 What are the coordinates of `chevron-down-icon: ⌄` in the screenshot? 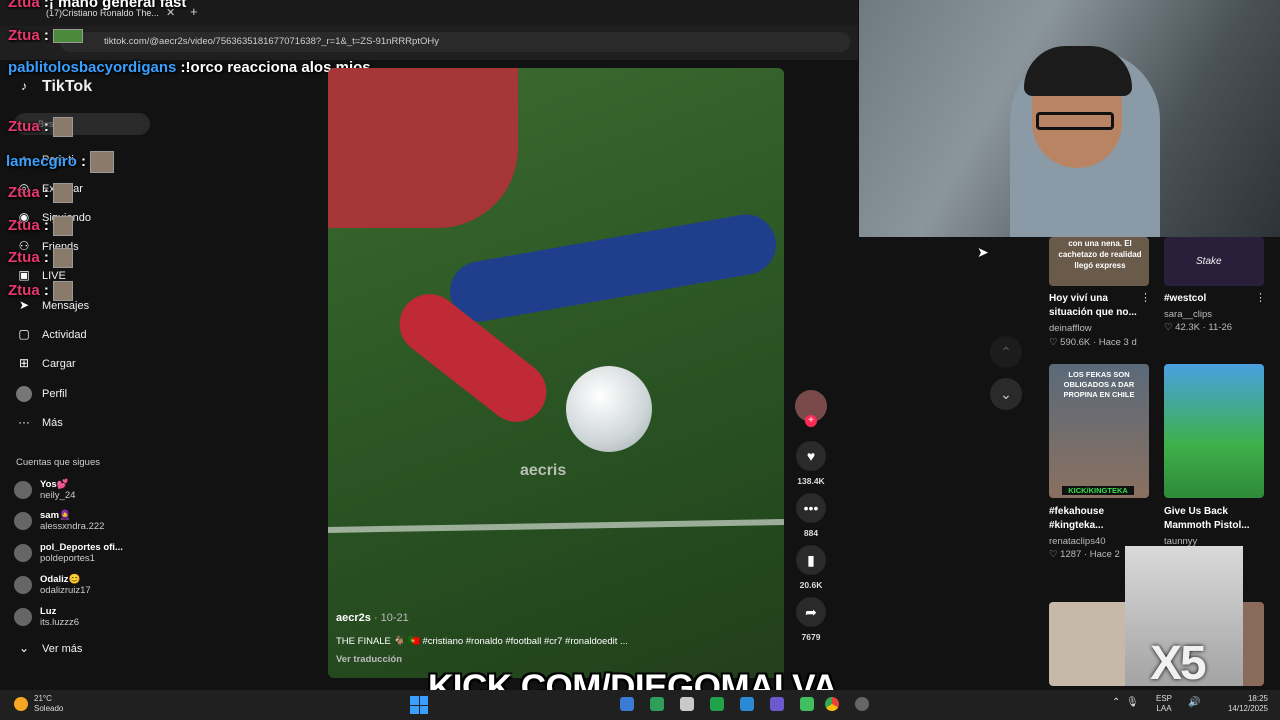 It's located at (24, 648).